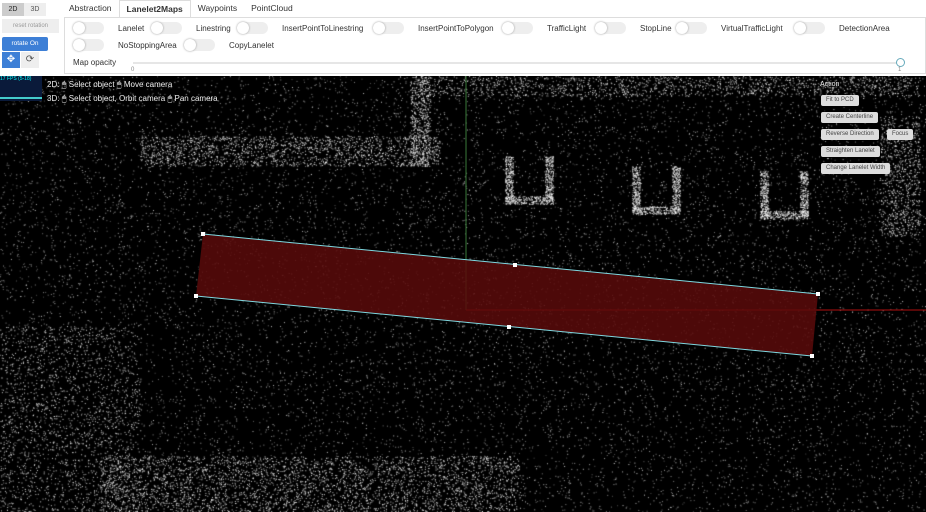 Image resolution: width=926 pixels, height=512 pixels. Describe the element at coordinates (108, 28) in the screenshot. I see `toggle-lanelet: Lanelet` at that location.